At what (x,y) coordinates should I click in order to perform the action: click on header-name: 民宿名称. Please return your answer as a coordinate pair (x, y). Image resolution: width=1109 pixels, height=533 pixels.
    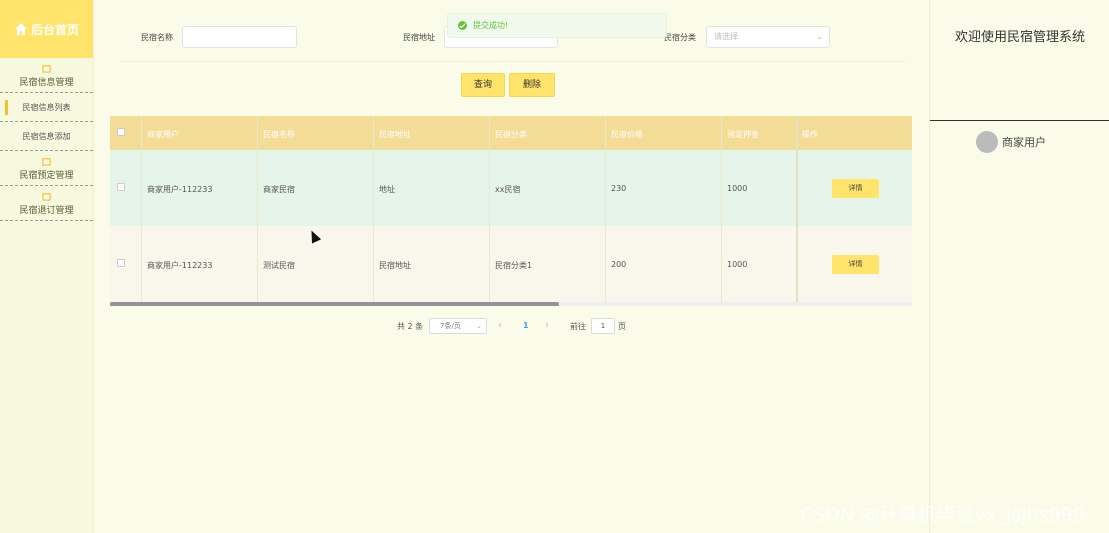
    Looking at the image, I should click on (279, 134).